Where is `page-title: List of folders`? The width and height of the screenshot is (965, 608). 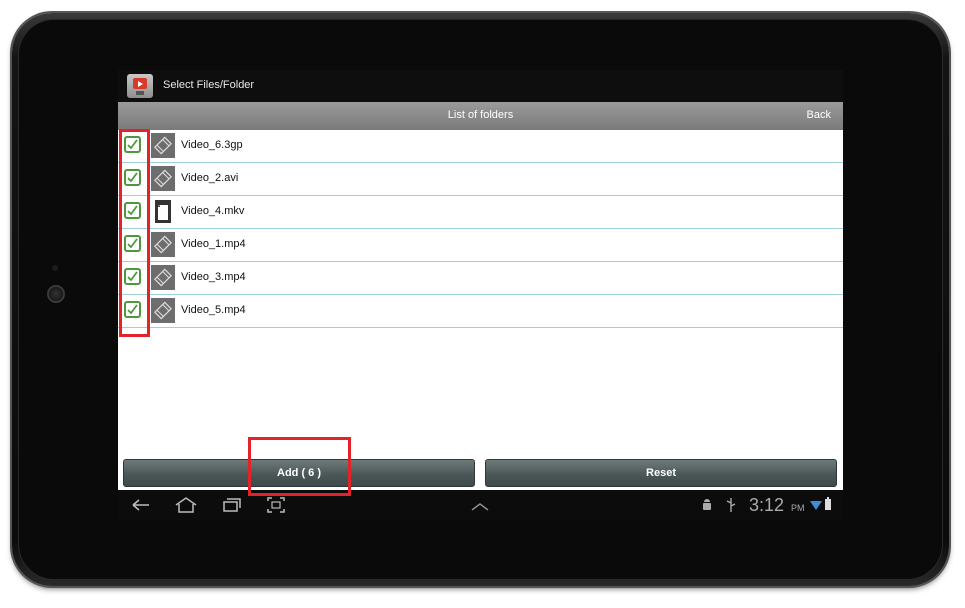 page-title: List of folders is located at coordinates (480, 115).